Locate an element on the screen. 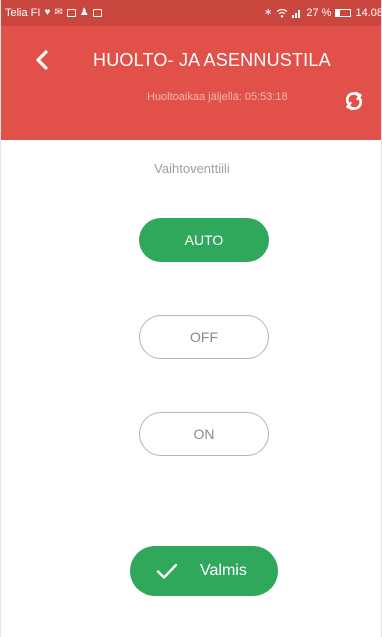  chevron-left-icon is located at coordinates (42, 60).